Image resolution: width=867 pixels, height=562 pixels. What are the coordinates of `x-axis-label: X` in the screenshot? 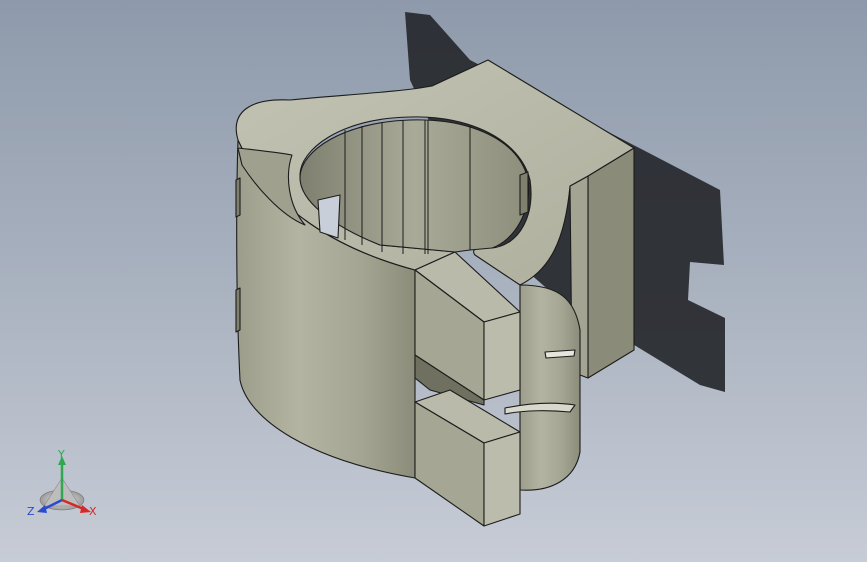 It's located at (93, 511).